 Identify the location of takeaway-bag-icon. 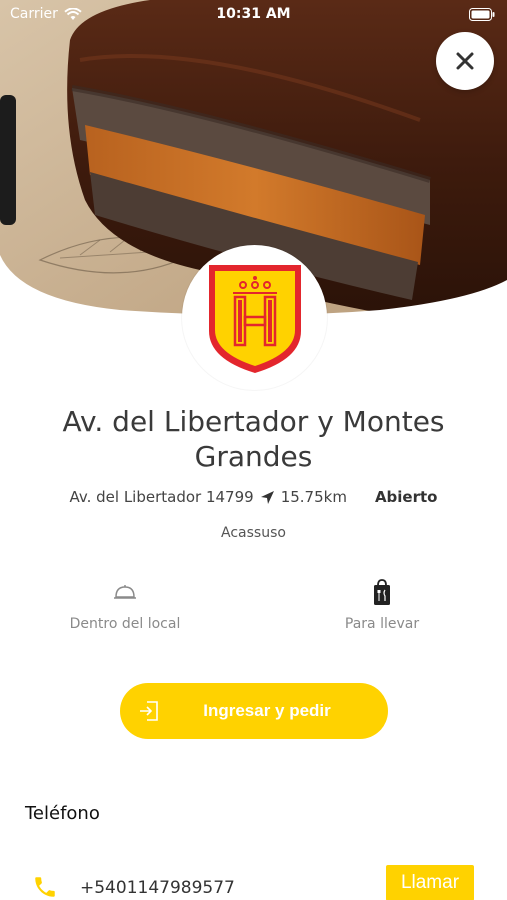
(382, 592).